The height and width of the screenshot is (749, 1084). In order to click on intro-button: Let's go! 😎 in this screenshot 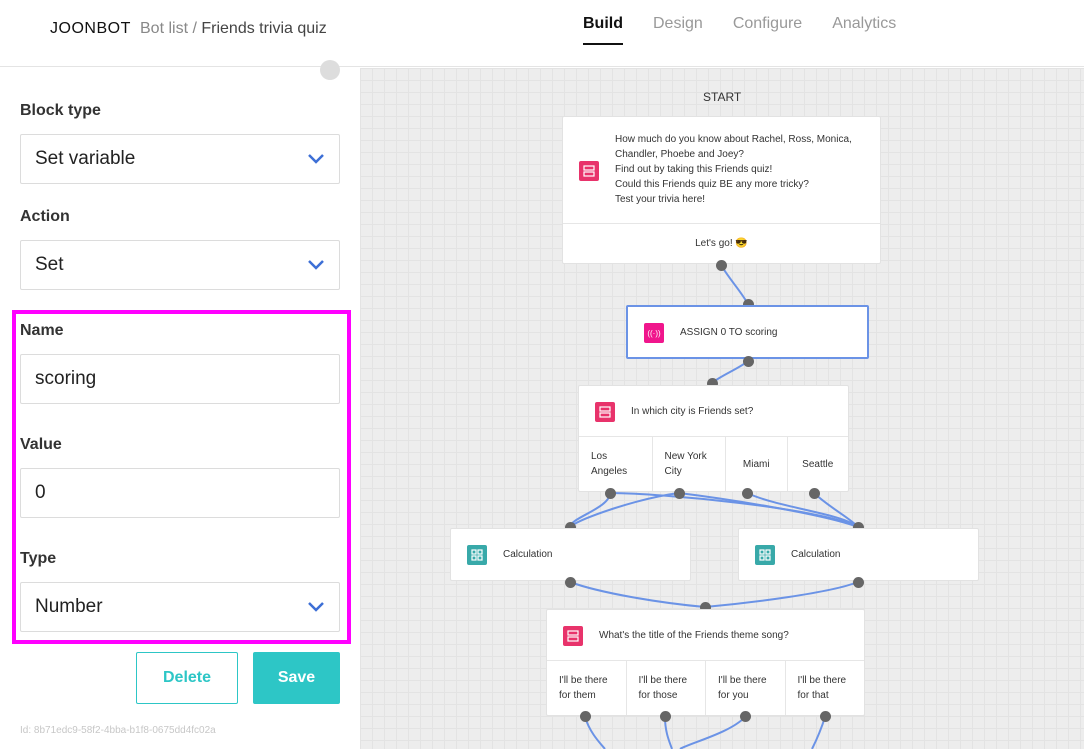, I will do `click(721, 243)`.